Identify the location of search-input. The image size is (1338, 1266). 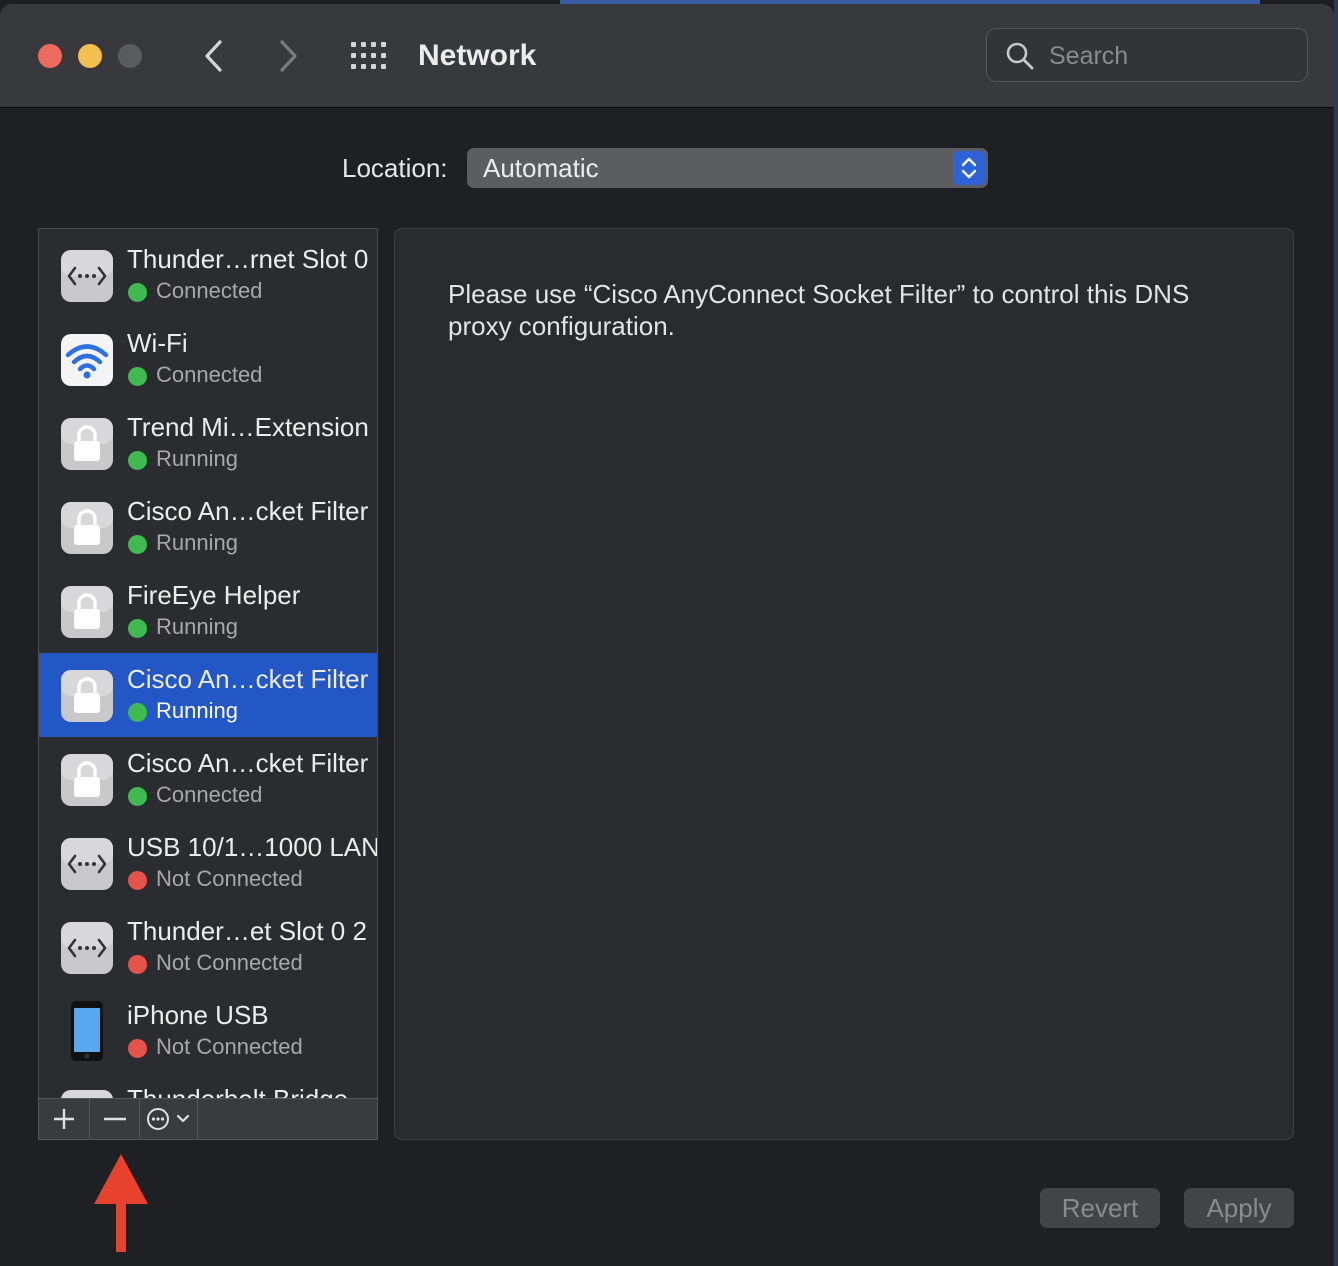
(1169, 56).